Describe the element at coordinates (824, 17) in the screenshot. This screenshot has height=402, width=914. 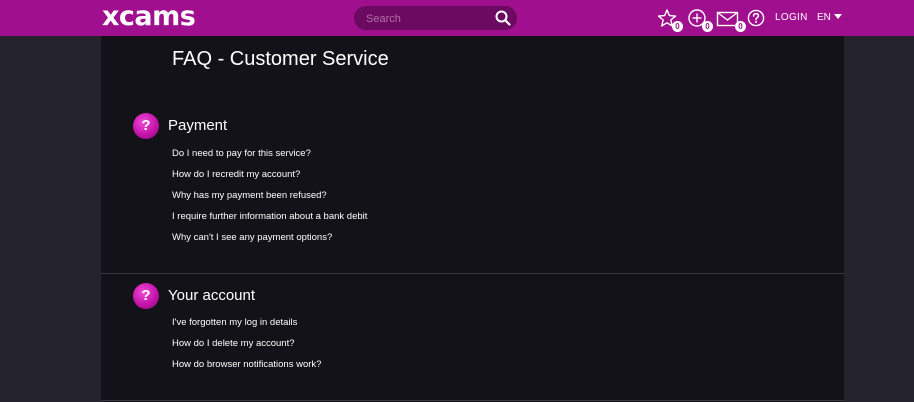
I see `language-label: EN` at that location.